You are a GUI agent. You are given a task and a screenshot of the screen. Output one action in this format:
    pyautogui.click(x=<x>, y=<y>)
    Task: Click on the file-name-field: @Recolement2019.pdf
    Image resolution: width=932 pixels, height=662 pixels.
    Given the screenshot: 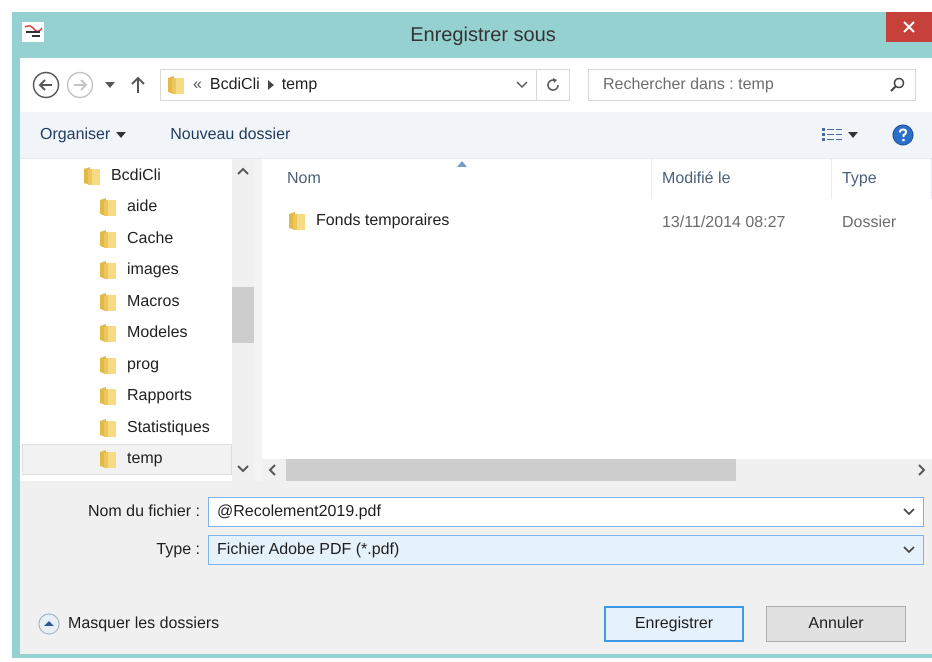 What is the action you would take?
    pyautogui.click(x=566, y=512)
    